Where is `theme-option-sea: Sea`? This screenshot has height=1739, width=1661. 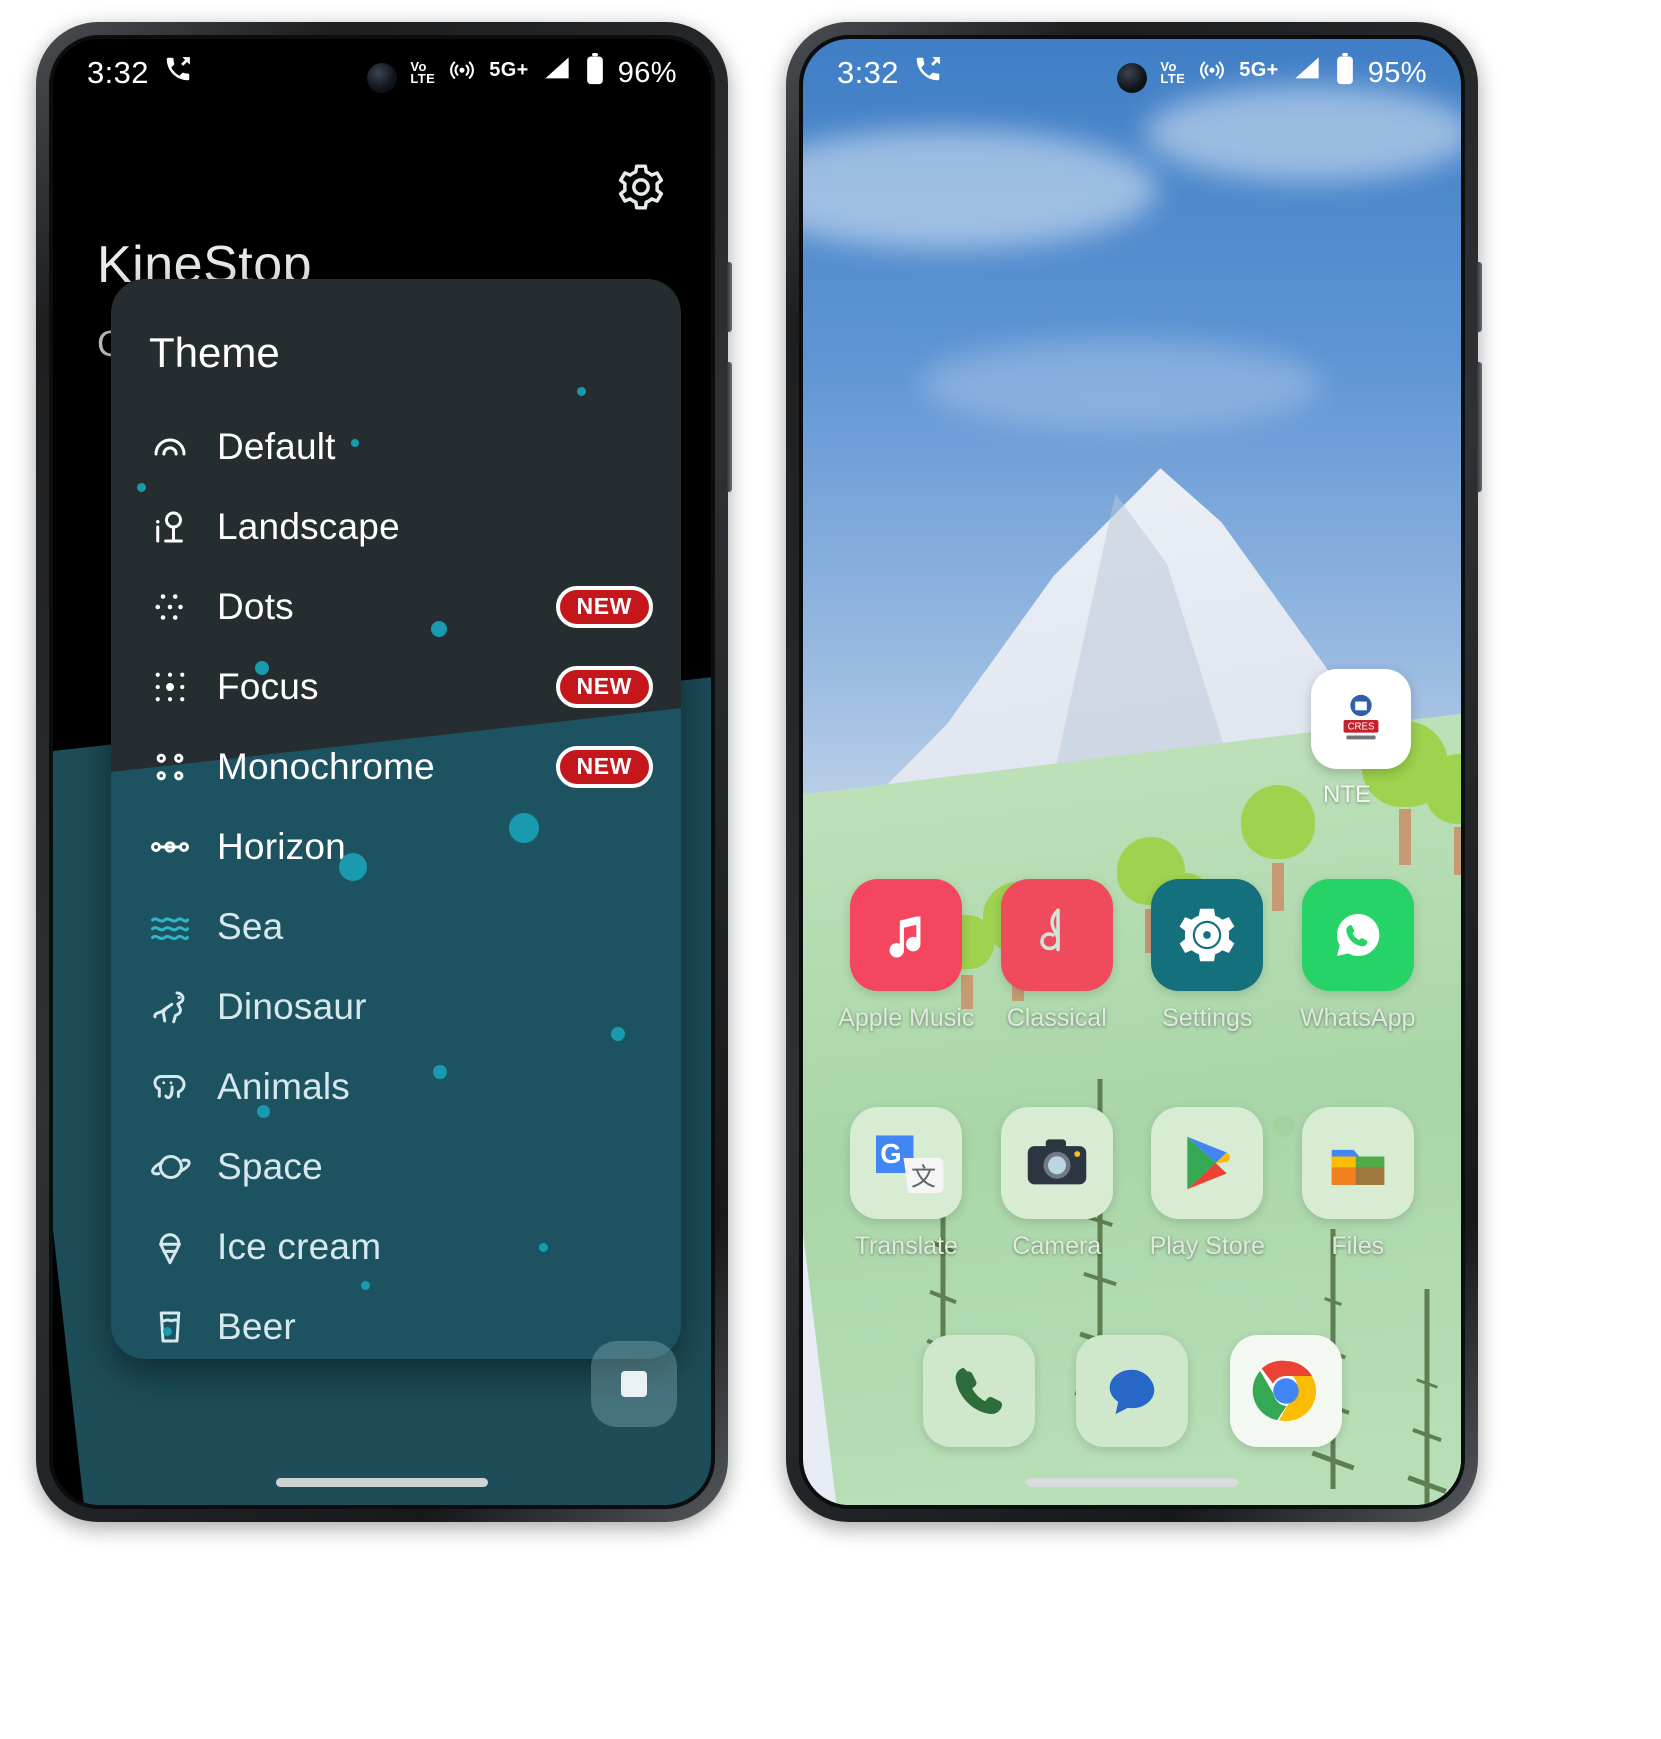 theme-option-sea: Sea is located at coordinates (396, 927).